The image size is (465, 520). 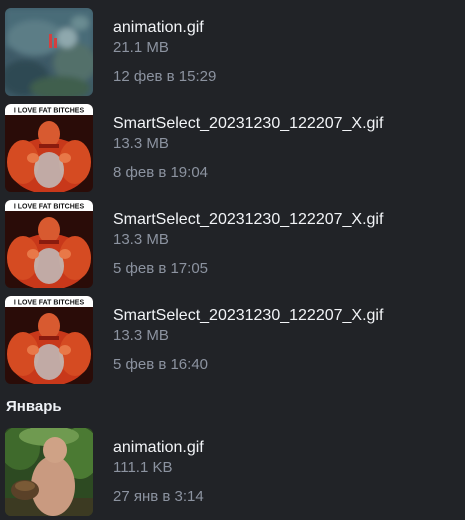 I want to click on file-date: 12 фев в 15:29, so click(x=165, y=76).